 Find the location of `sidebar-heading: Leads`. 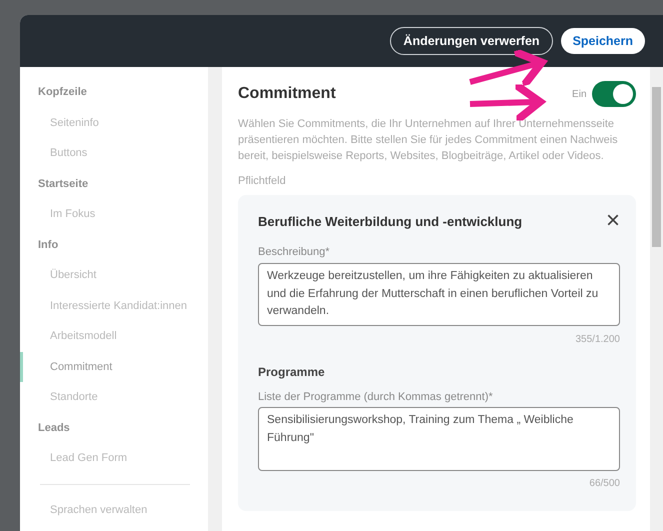

sidebar-heading: Leads is located at coordinates (54, 428).